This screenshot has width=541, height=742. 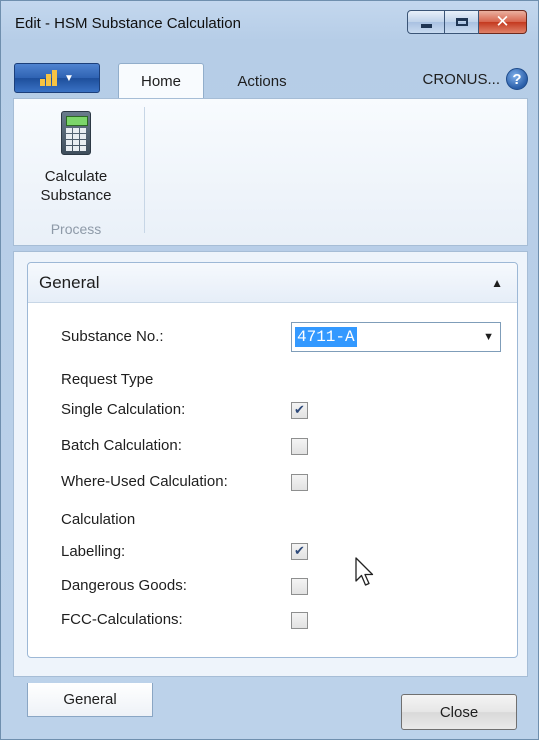 I want to click on substance-no-field: 4711-A ▼, so click(x=396, y=337).